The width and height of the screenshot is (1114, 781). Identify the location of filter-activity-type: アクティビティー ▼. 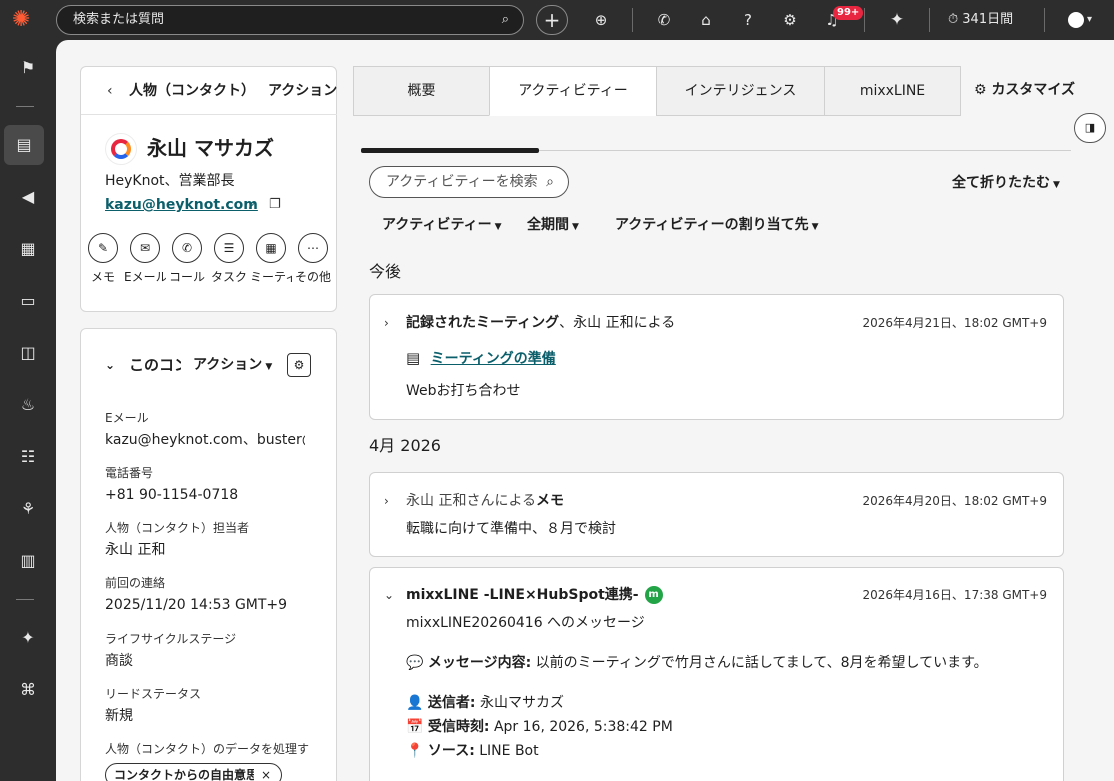
(442, 226).